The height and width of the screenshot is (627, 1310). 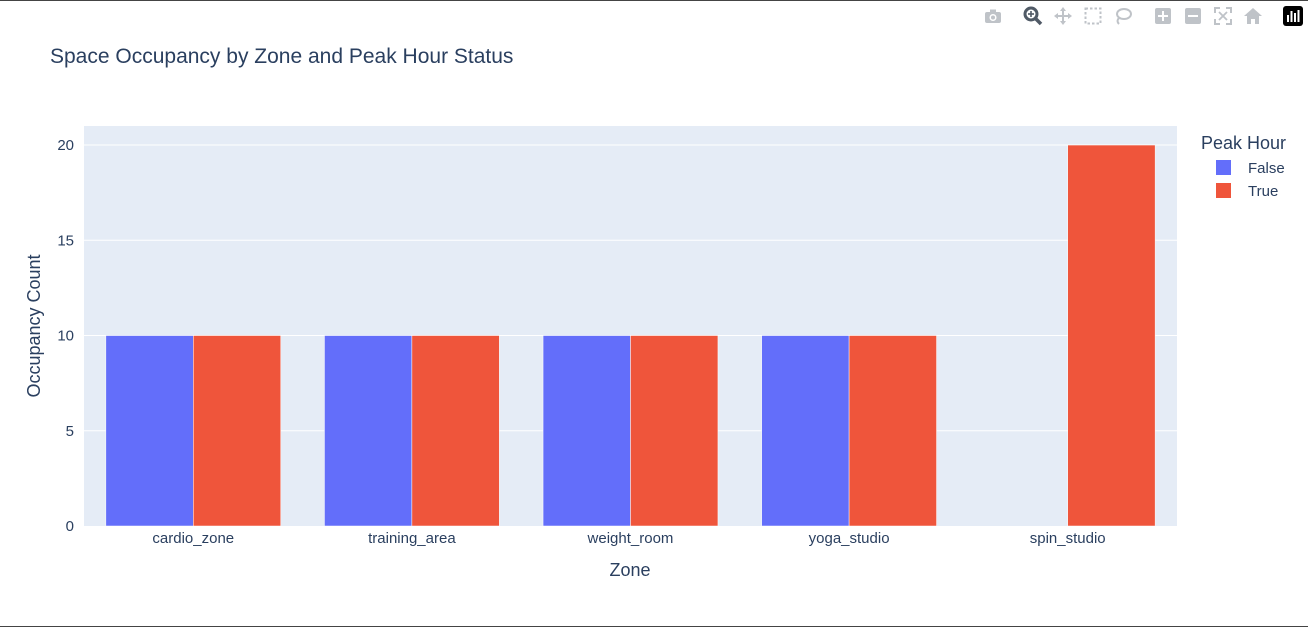 I want to click on bar-weight_room-false, so click(x=586, y=431).